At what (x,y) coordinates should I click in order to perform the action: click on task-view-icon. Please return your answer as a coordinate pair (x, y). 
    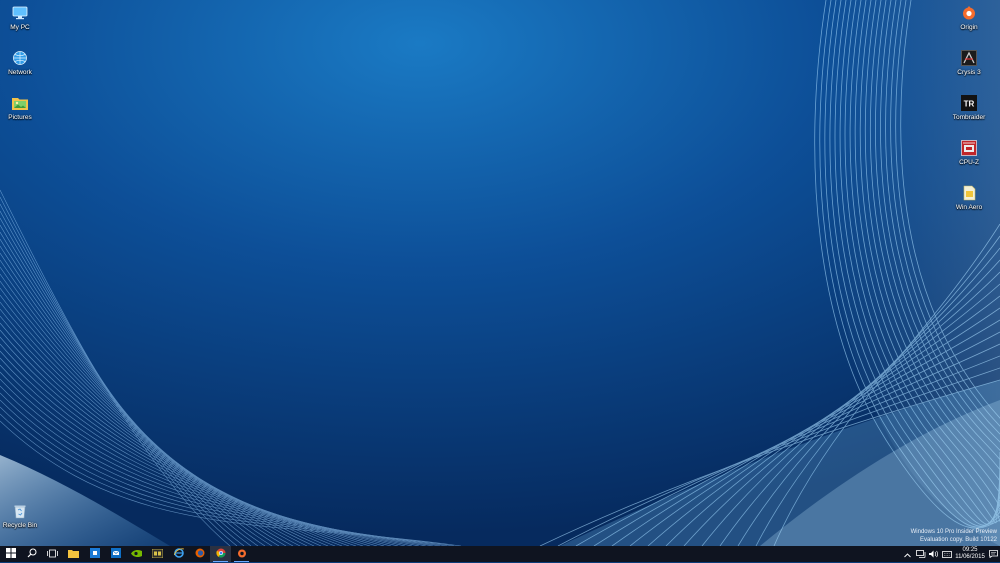
    Looking at the image, I should click on (52, 554).